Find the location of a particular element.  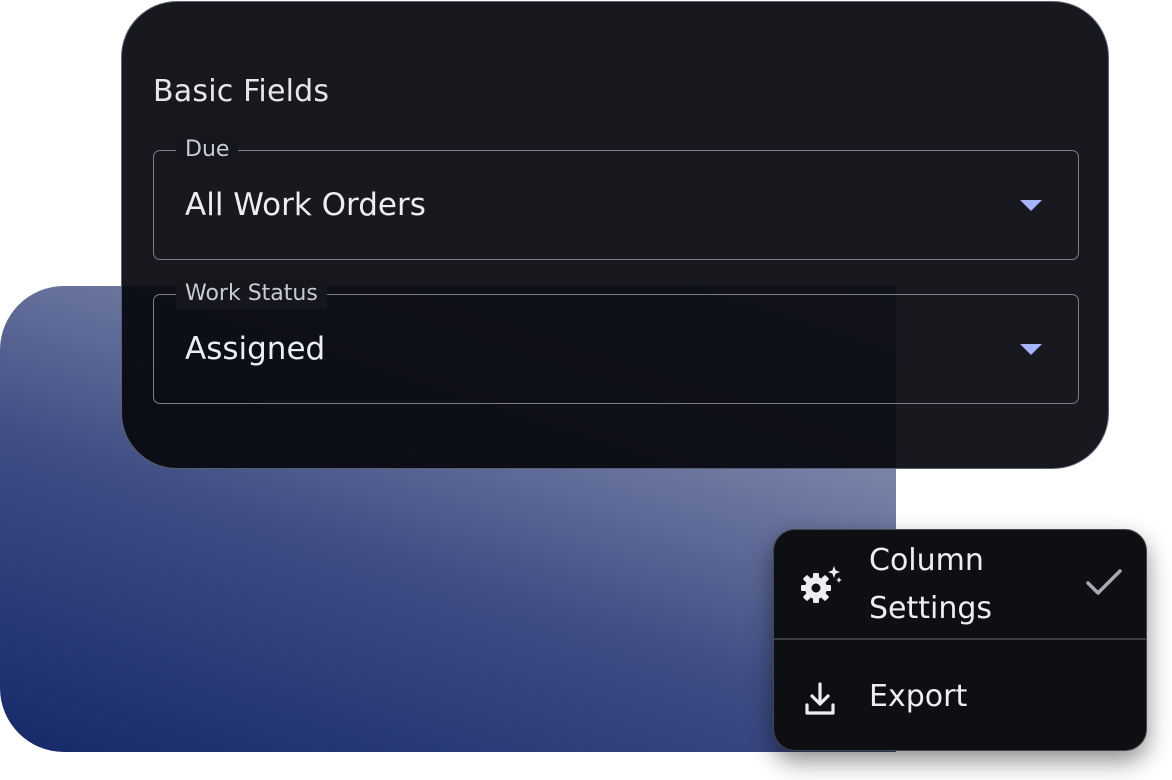

export-label: Export is located at coordinates (918, 696).